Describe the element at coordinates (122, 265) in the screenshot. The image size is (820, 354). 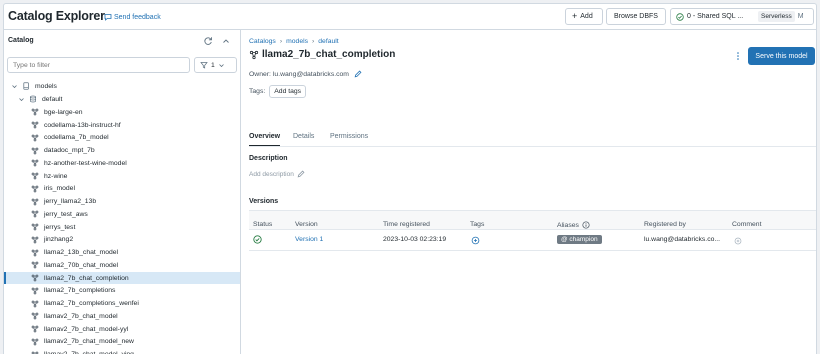
I see `sidebar-item-model: llama2_70b_chat_model` at that location.